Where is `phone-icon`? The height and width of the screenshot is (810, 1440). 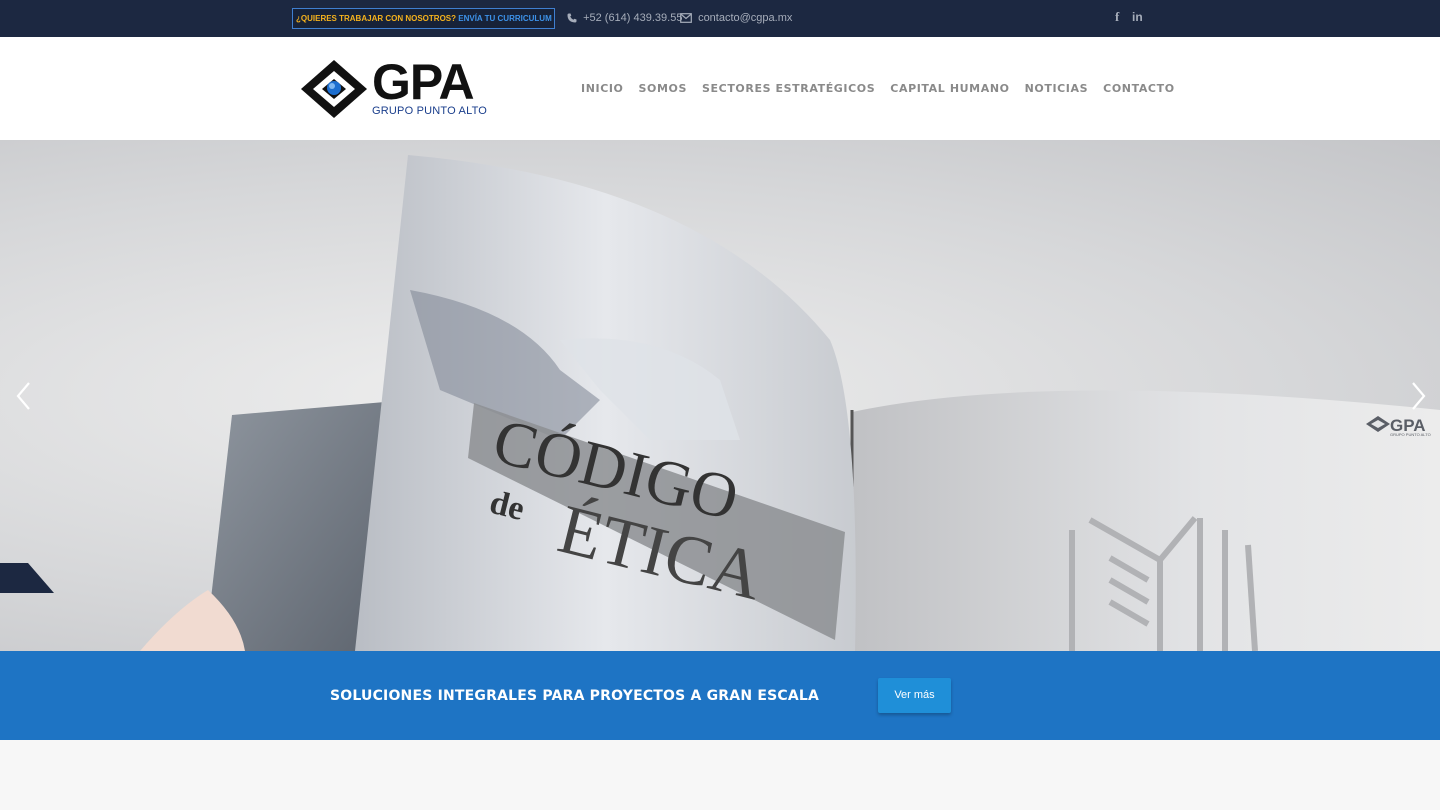 phone-icon is located at coordinates (572, 18).